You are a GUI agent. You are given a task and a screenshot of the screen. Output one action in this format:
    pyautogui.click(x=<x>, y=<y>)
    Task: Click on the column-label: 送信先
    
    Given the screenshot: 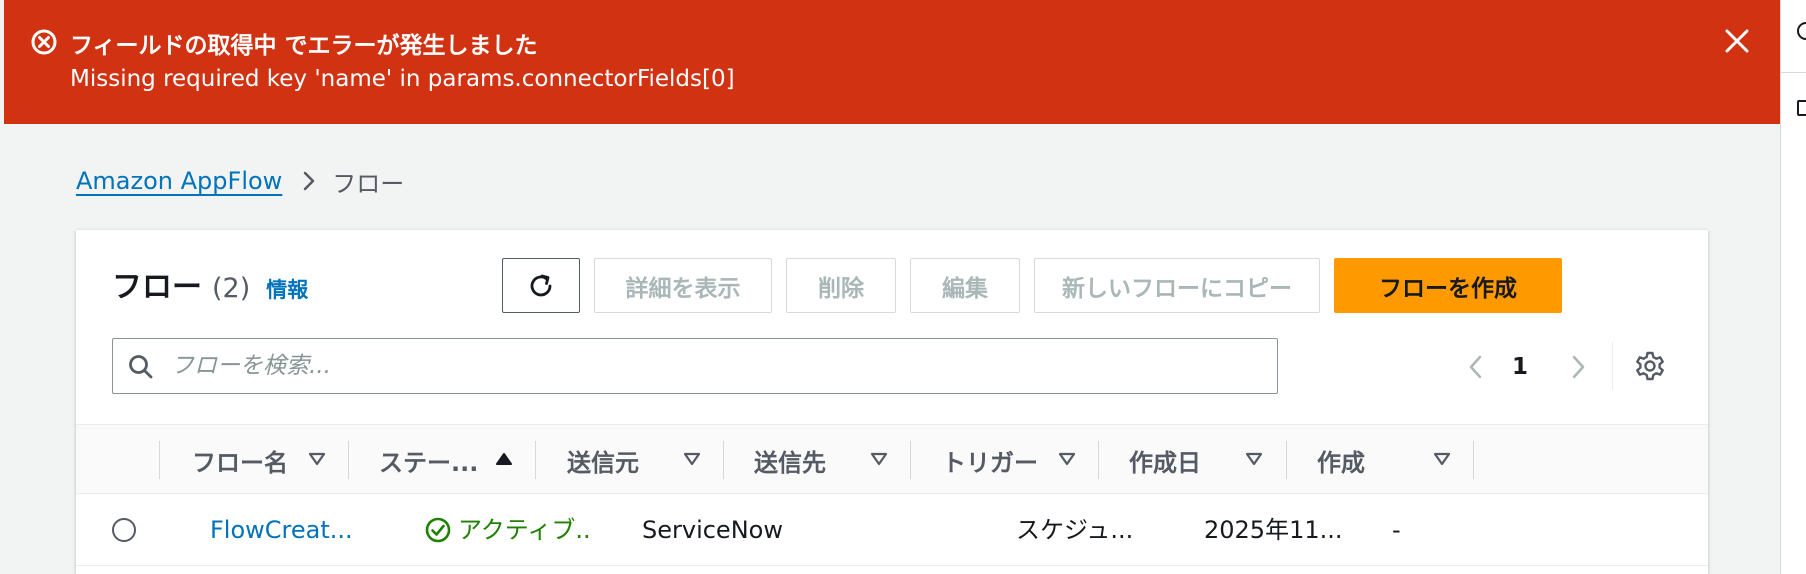 What is the action you would take?
    pyautogui.click(x=790, y=462)
    